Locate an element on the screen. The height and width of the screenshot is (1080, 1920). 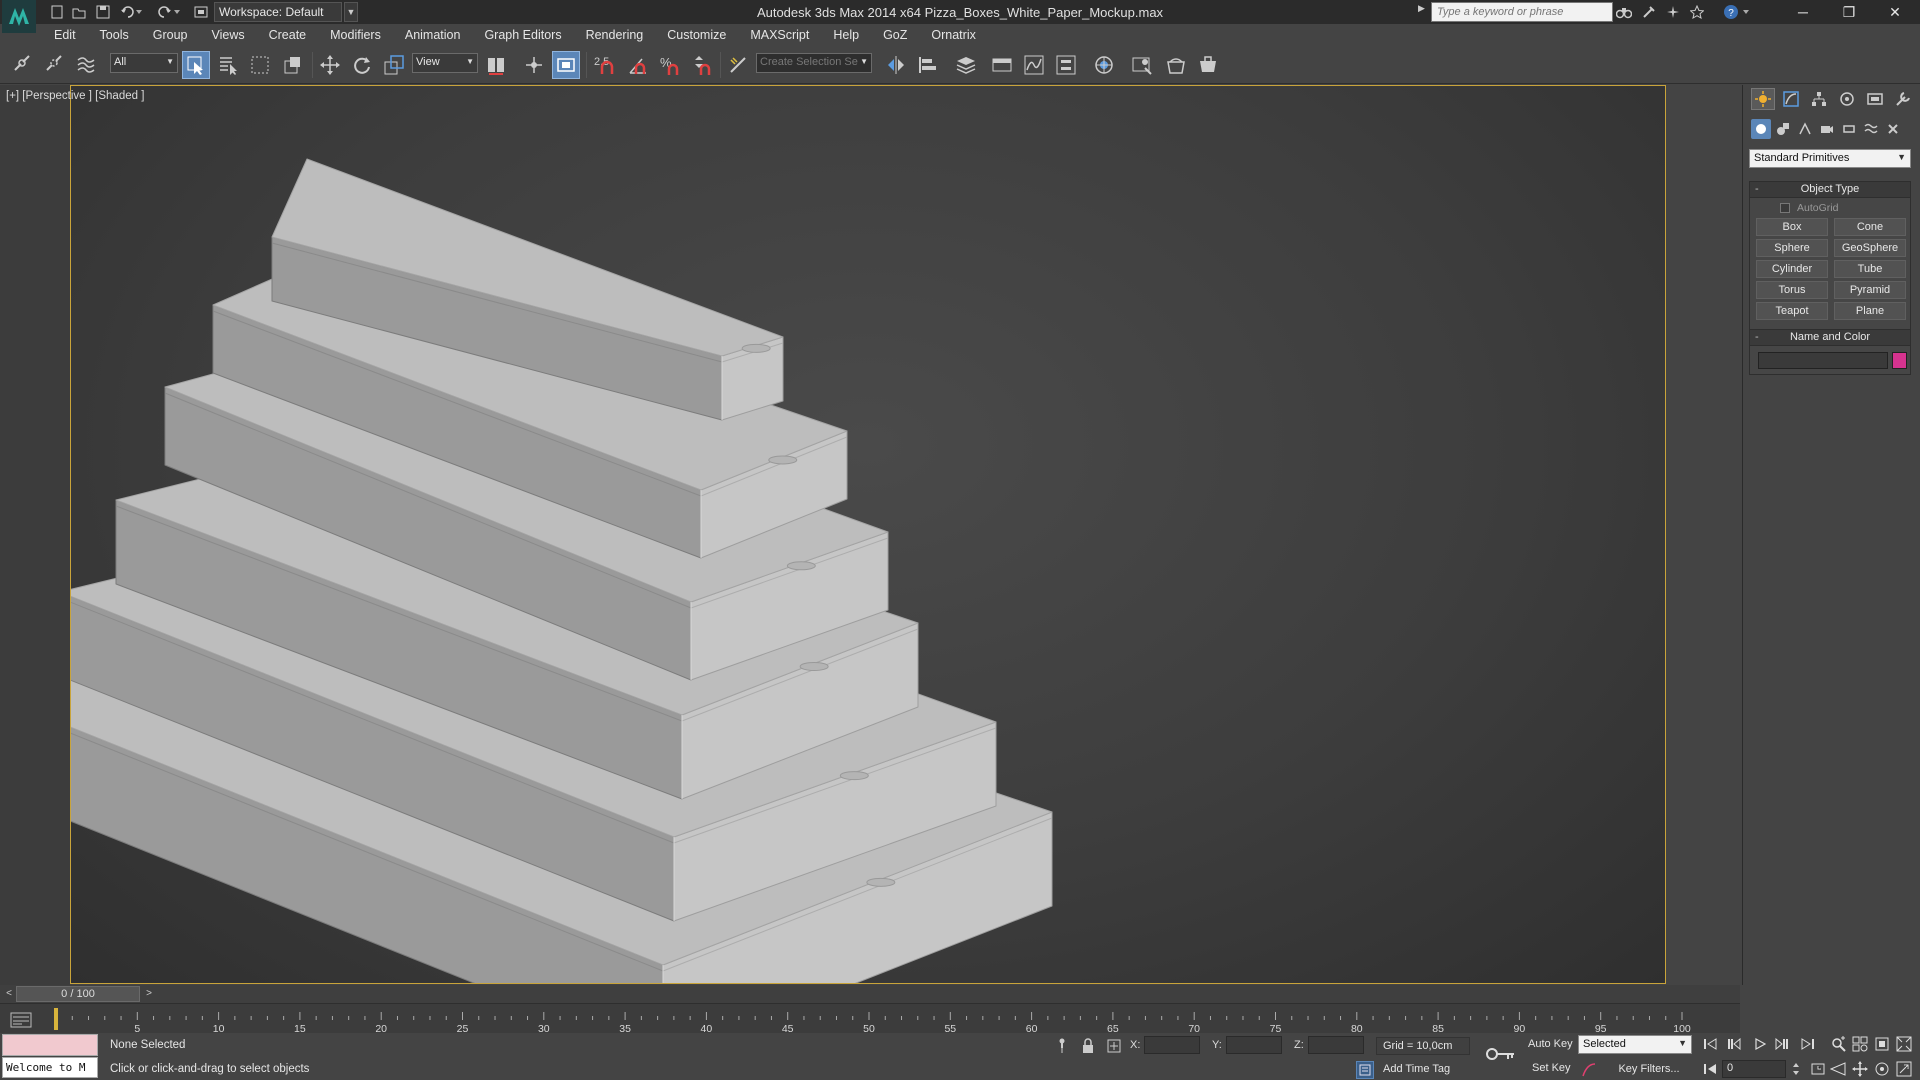
align-icon is located at coordinates (928, 65).